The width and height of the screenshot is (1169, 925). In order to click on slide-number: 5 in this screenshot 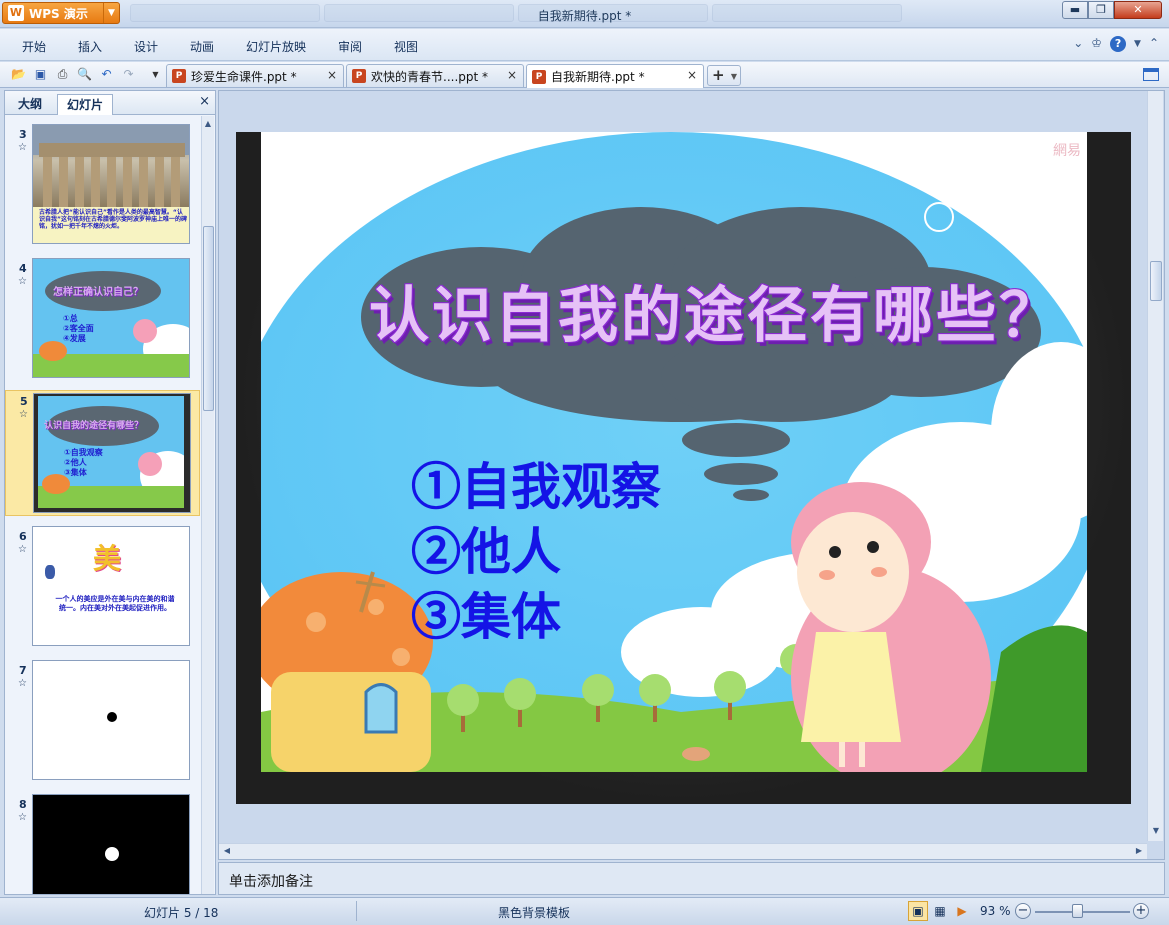, I will do `click(24, 401)`.